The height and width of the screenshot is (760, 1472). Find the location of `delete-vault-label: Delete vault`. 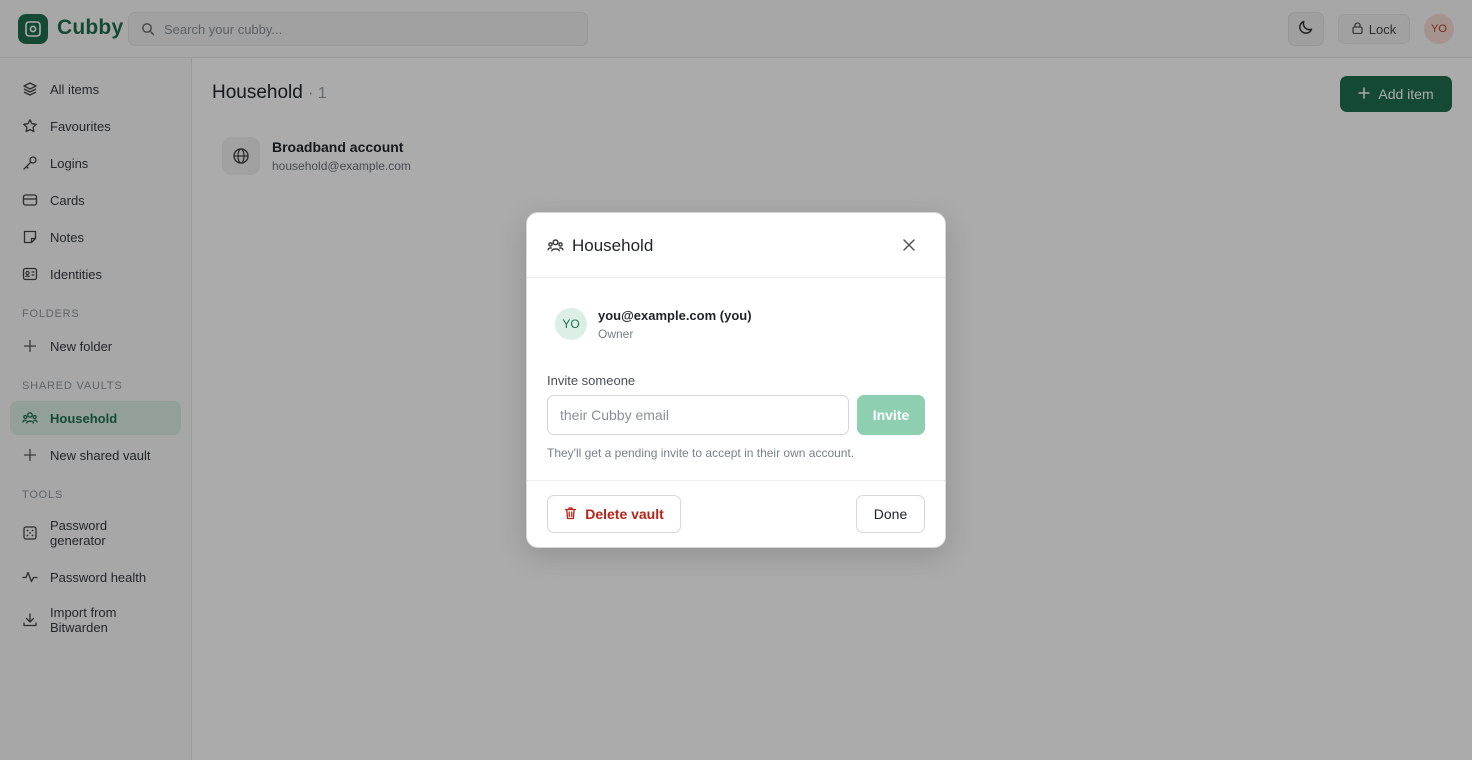

delete-vault-label: Delete vault is located at coordinates (624, 514).